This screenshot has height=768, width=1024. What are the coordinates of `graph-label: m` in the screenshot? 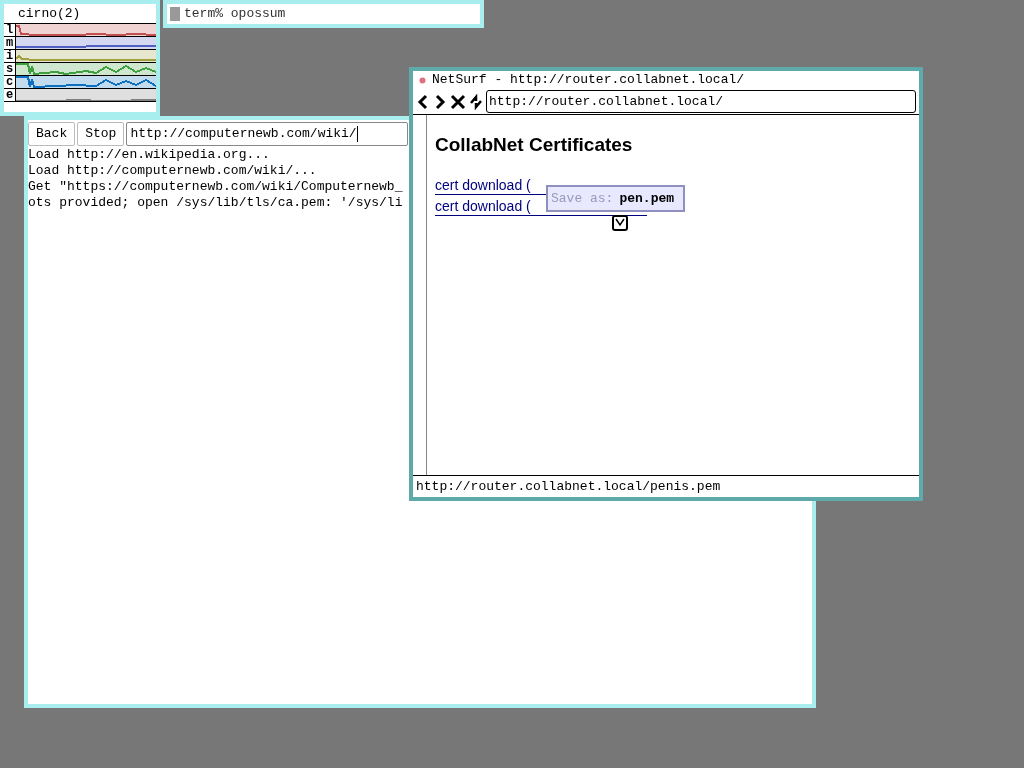 It's located at (10, 43).